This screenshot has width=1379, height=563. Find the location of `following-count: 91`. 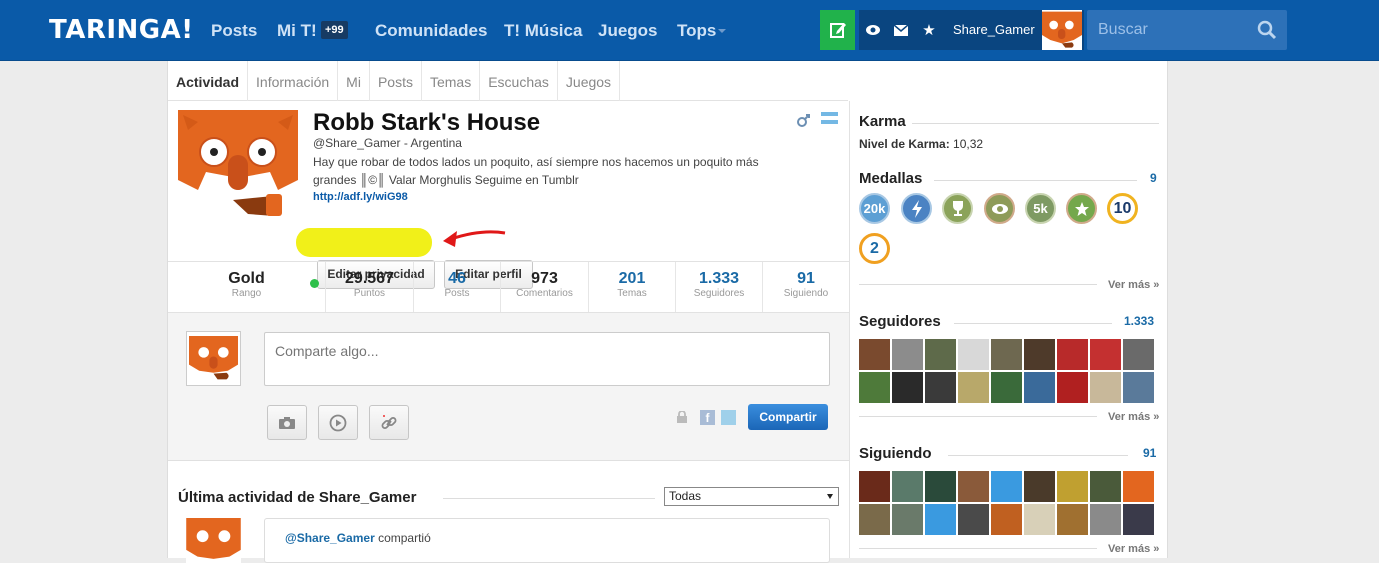

following-count: 91 is located at coordinates (1150, 453).